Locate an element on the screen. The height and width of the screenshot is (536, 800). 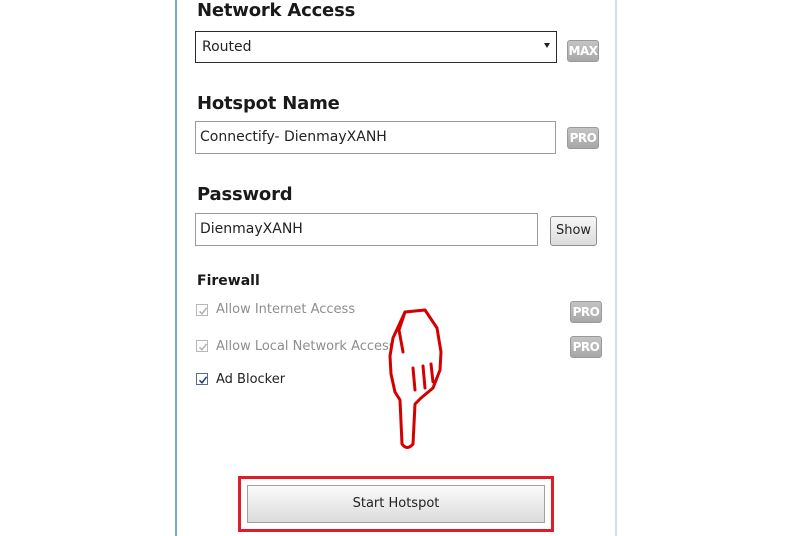
password-input: DienmayXANH is located at coordinates (366, 229).